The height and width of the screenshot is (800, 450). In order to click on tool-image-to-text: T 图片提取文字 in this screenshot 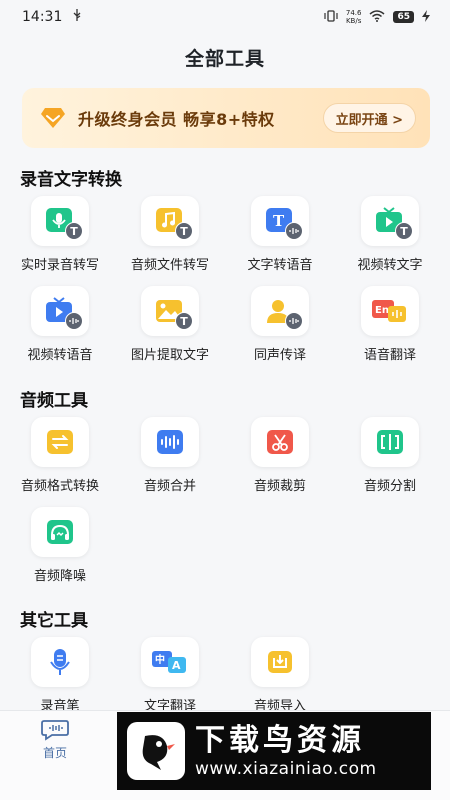, I will do `click(170, 324)`.